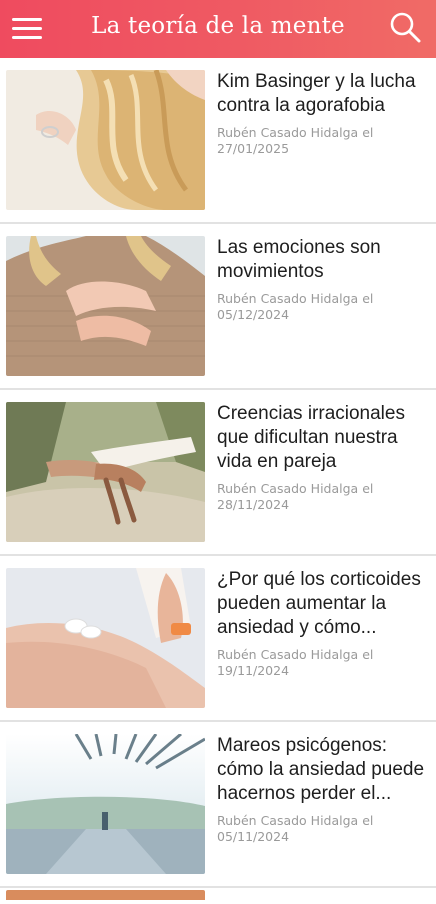 The image size is (436, 904). What do you see at coordinates (253, 314) in the screenshot?
I see `article-date: 05/12/2024` at bounding box center [253, 314].